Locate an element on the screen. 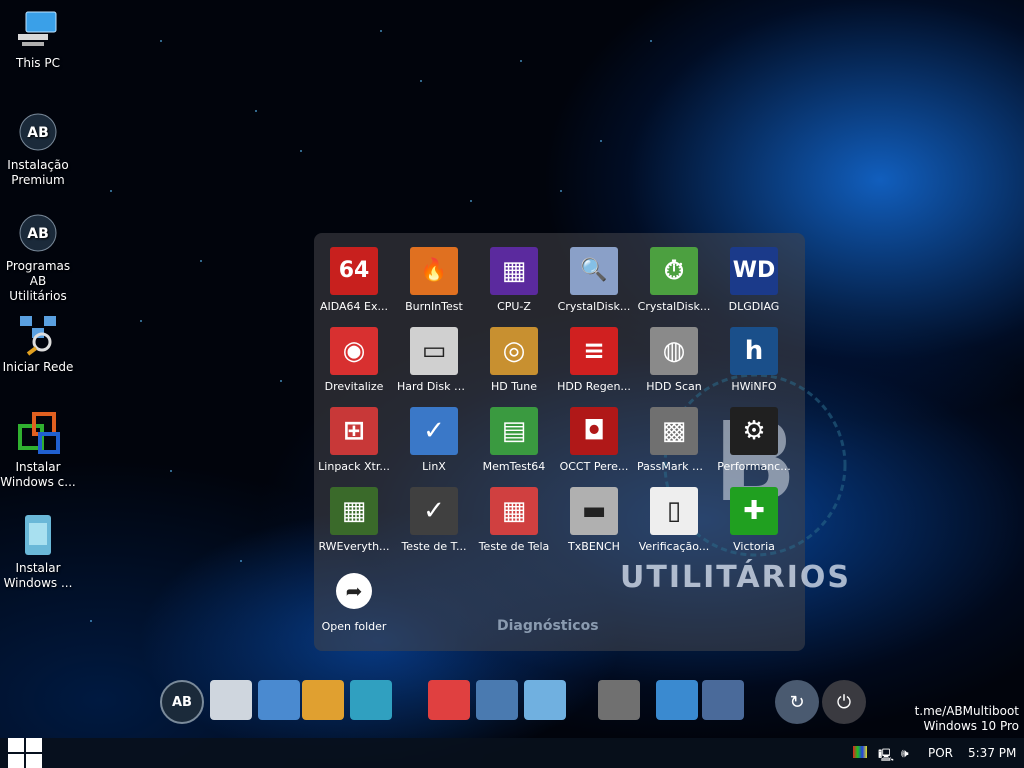  tools-collage-icon is located at coordinates (371, 700).